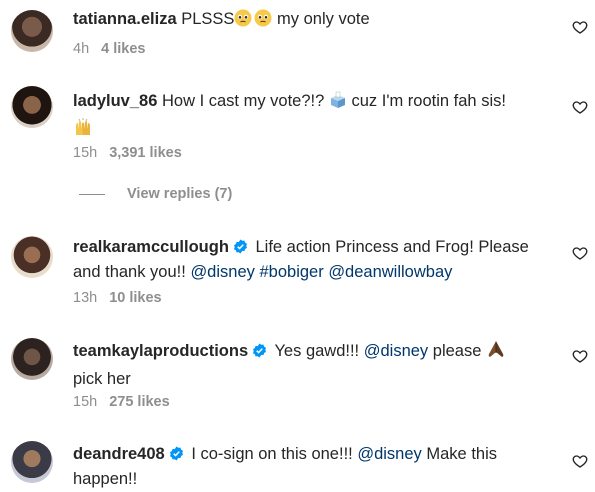  Describe the element at coordinates (208, 19) in the screenshot. I see `comment-text: PLSSS` at that location.